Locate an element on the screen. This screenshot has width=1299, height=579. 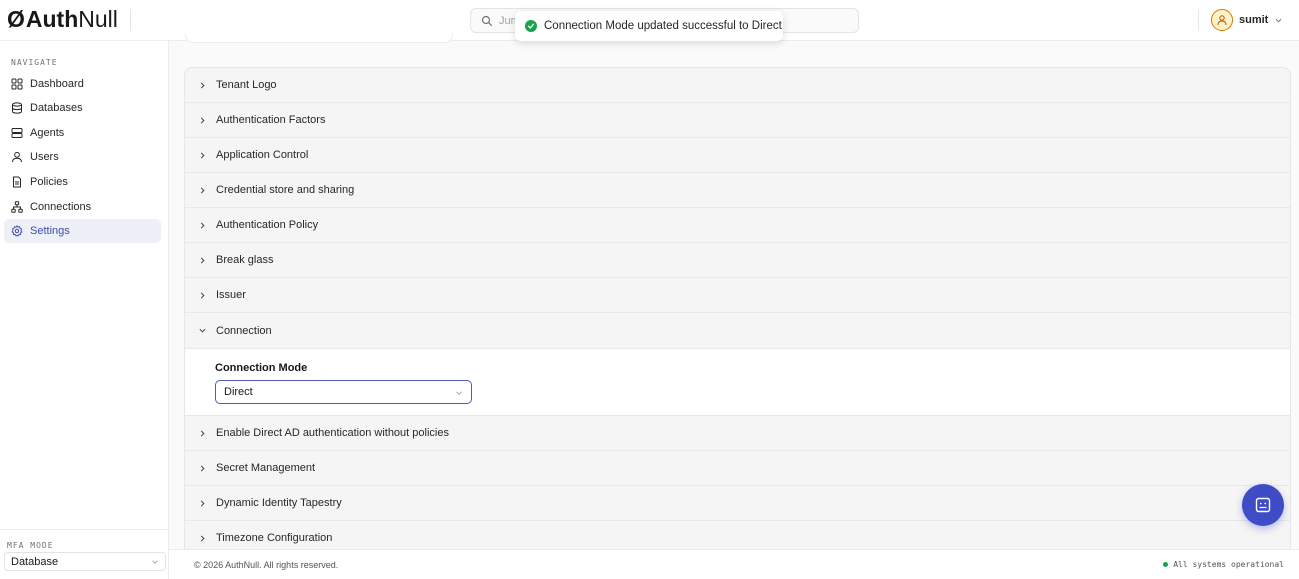
sidebar-item-policies: Policies is located at coordinates (82, 182).